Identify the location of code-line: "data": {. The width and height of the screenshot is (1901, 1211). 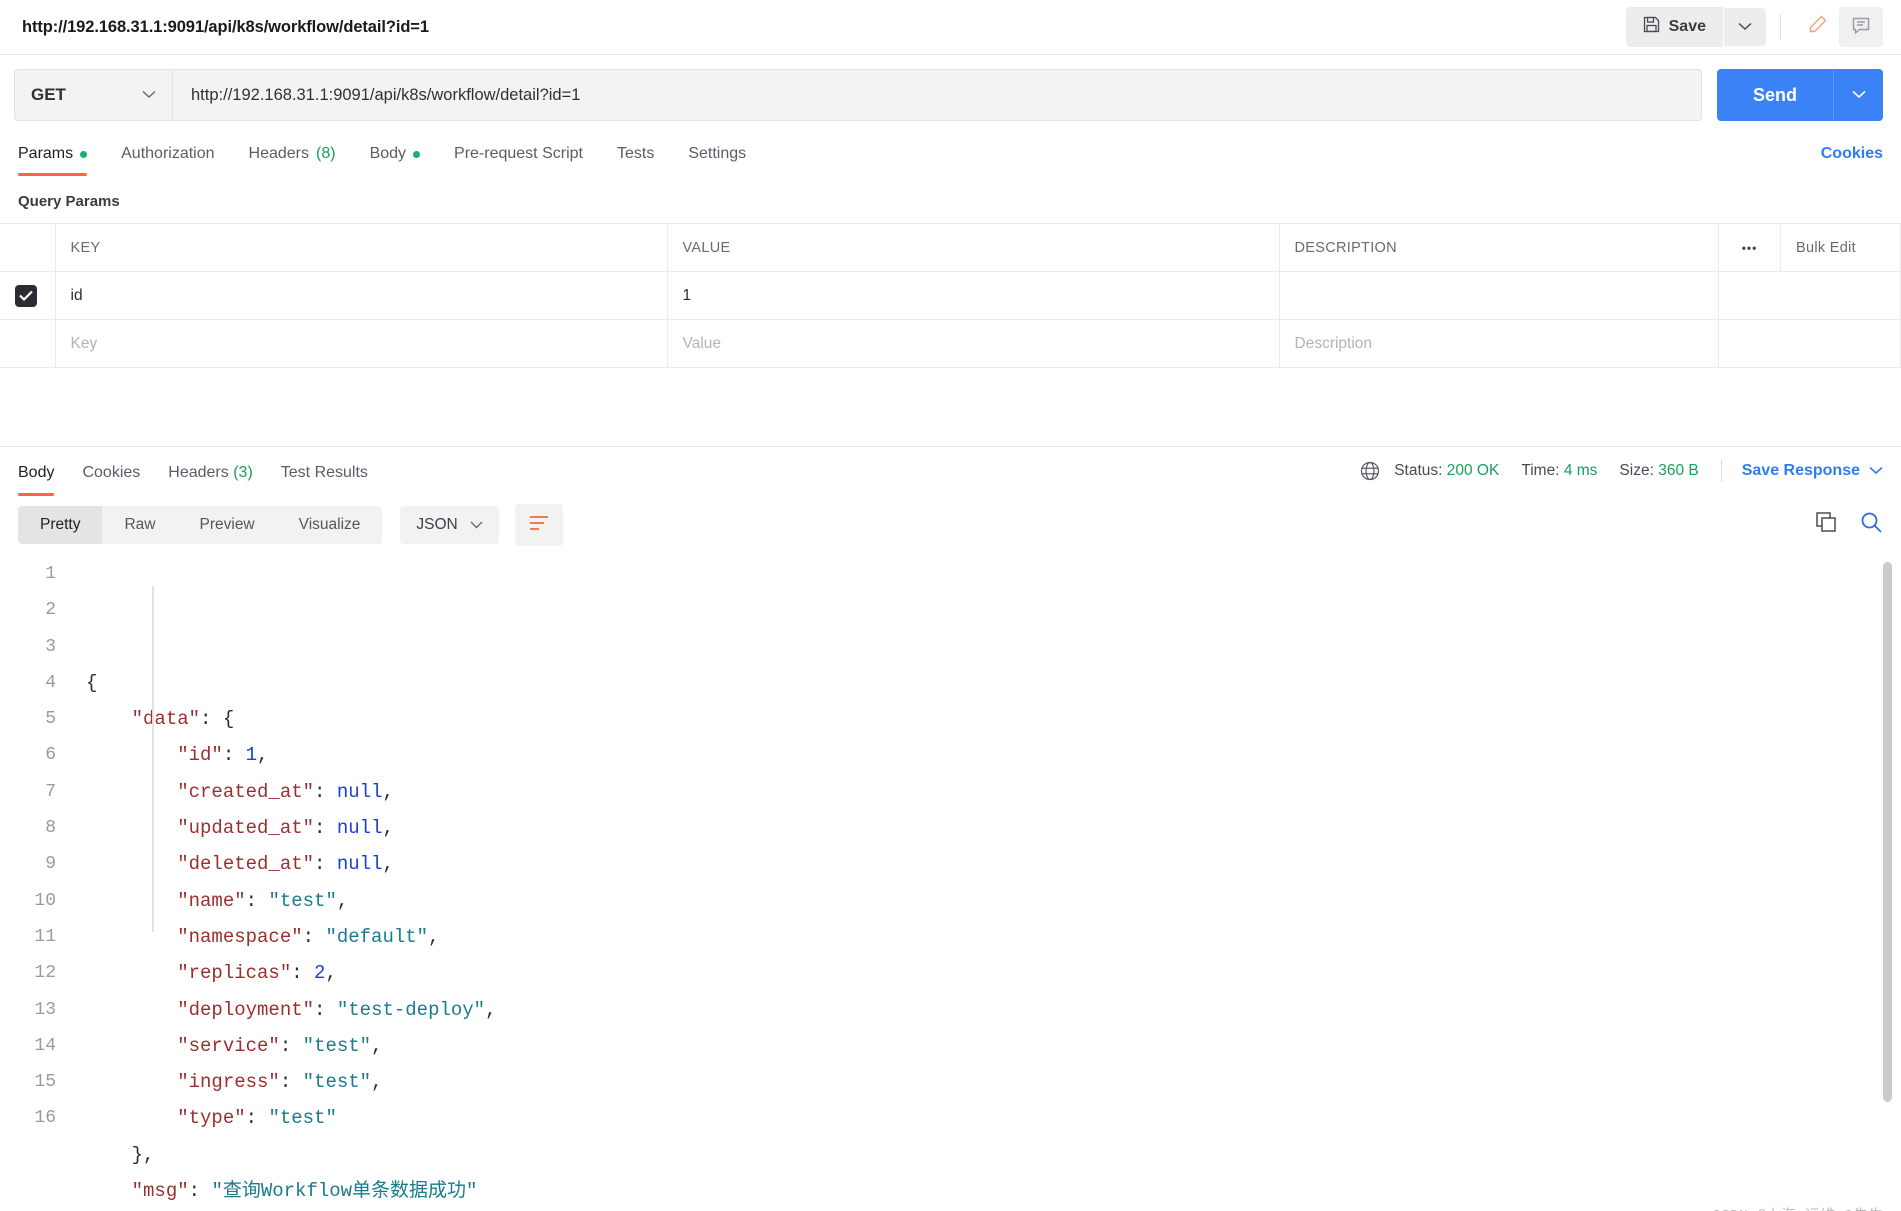
(993, 719).